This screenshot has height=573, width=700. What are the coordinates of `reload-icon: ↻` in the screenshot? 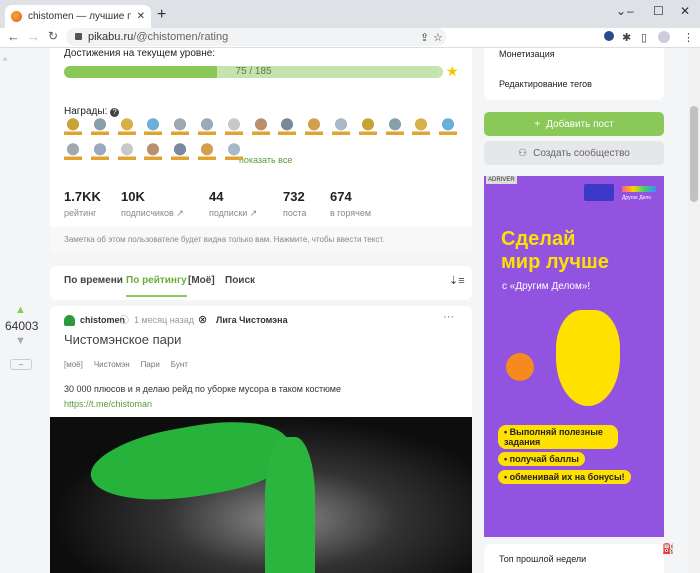 It's located at (53, 36).